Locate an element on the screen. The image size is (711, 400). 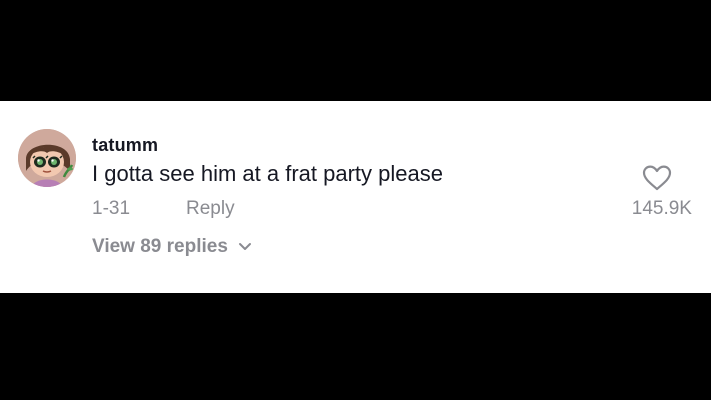
comment-date: 1-31 is located at coordinates (111, 208).